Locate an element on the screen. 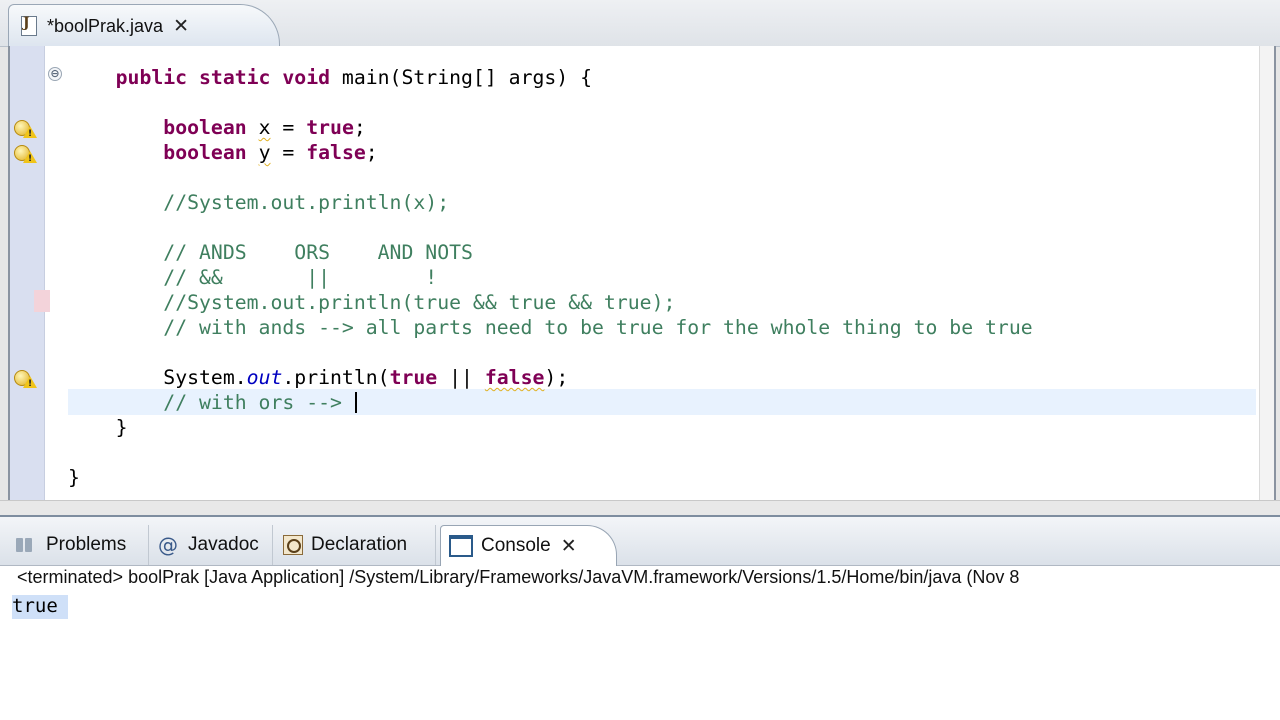 The height and width of the screenshot is (720, 1280). code-line-main-signature: public static void main(String[] args) { is located at coordinates (354, 77).